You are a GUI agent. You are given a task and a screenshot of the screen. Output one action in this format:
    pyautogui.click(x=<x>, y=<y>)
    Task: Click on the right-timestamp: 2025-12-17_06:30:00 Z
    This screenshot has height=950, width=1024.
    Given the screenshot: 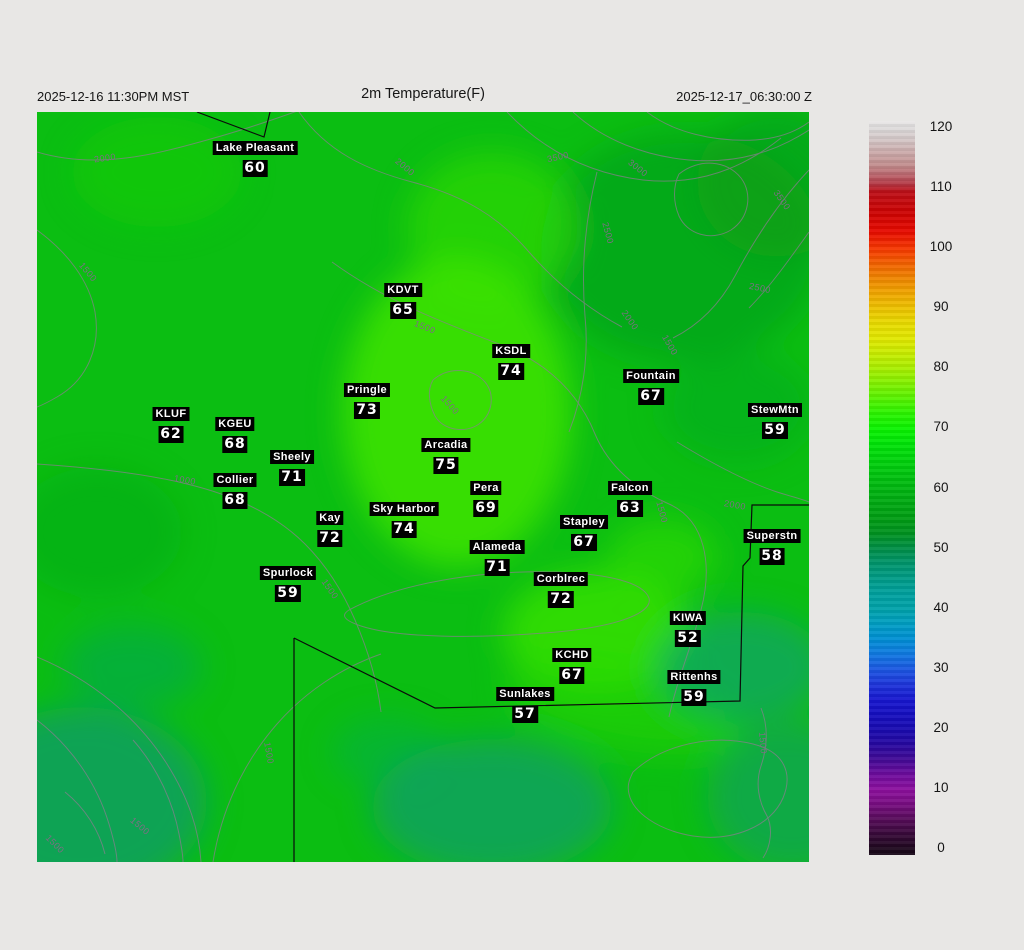 What is the action you would take?
    pyautogui.click(x=744, y=96)
    